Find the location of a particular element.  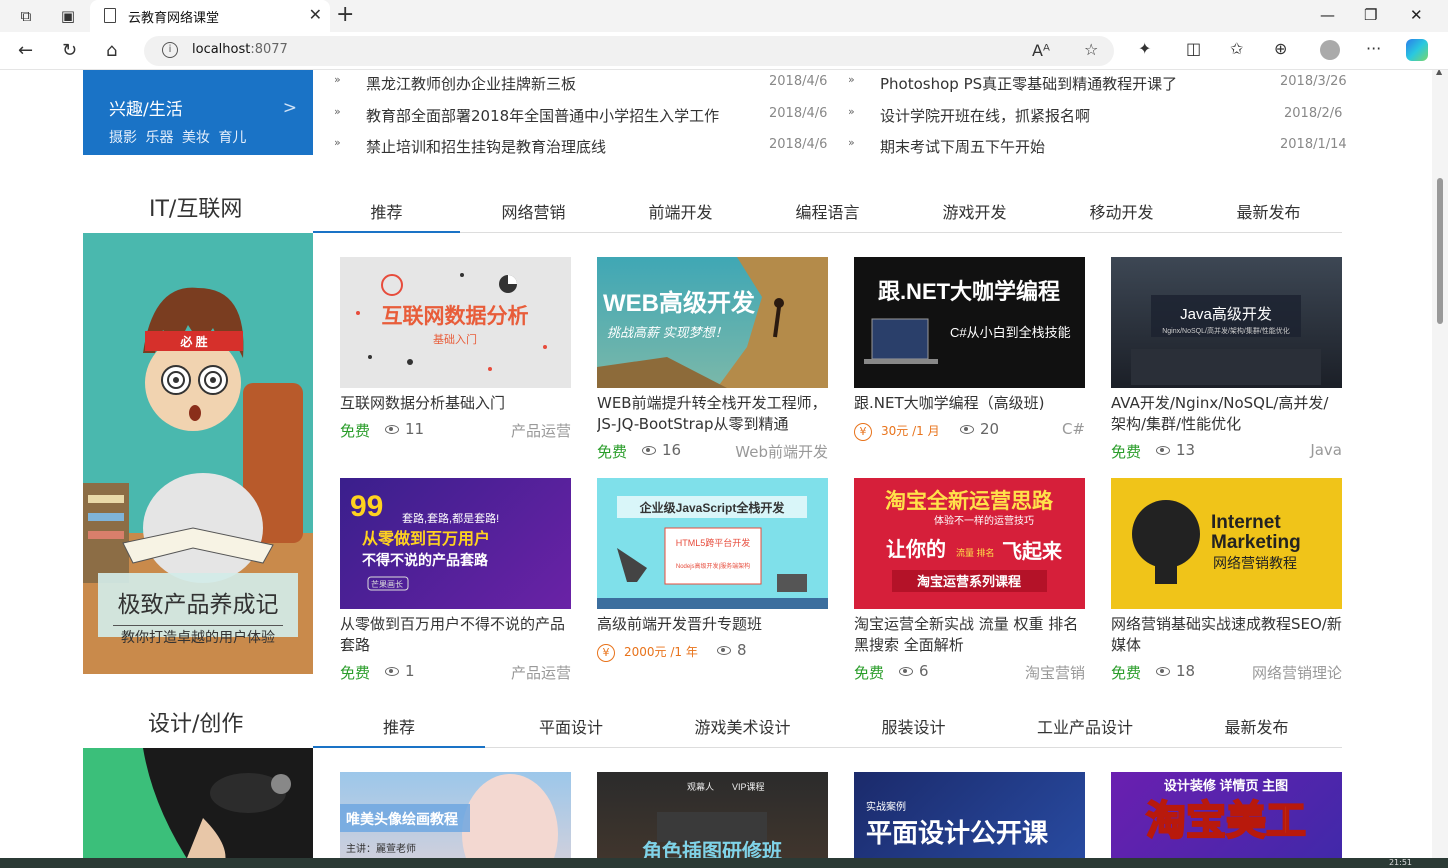

interest-subcategories: 摄影 乐器 美妆 育儿 is located at coordinates (177, 137).